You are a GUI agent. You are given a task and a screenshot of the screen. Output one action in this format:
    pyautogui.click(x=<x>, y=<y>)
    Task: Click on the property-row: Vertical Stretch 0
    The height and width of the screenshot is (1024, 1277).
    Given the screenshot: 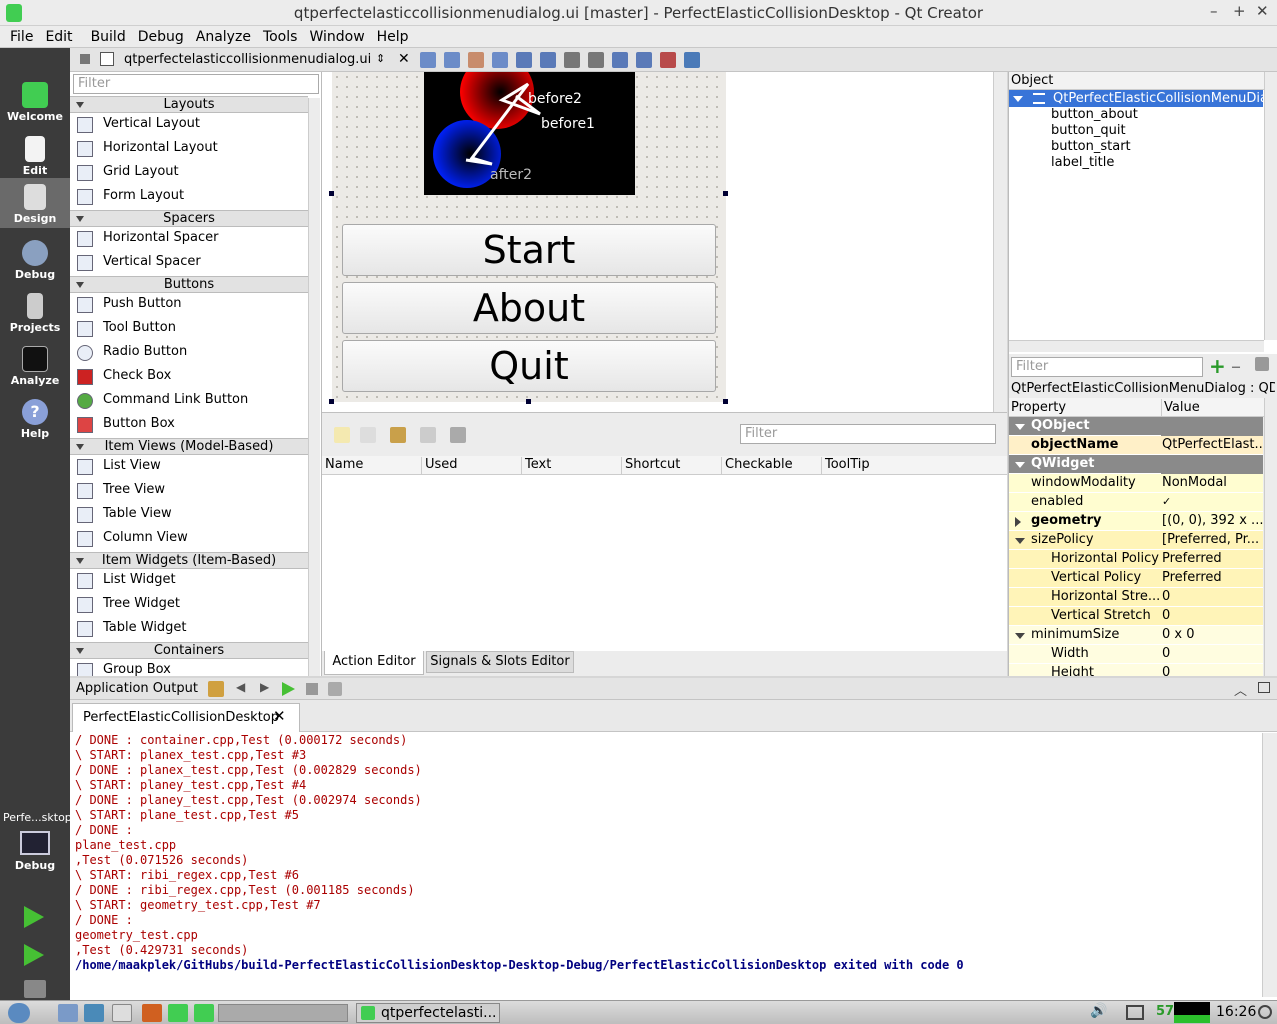 What is the action you would take?
    pyautogui.click(x=1136, y=616)
    